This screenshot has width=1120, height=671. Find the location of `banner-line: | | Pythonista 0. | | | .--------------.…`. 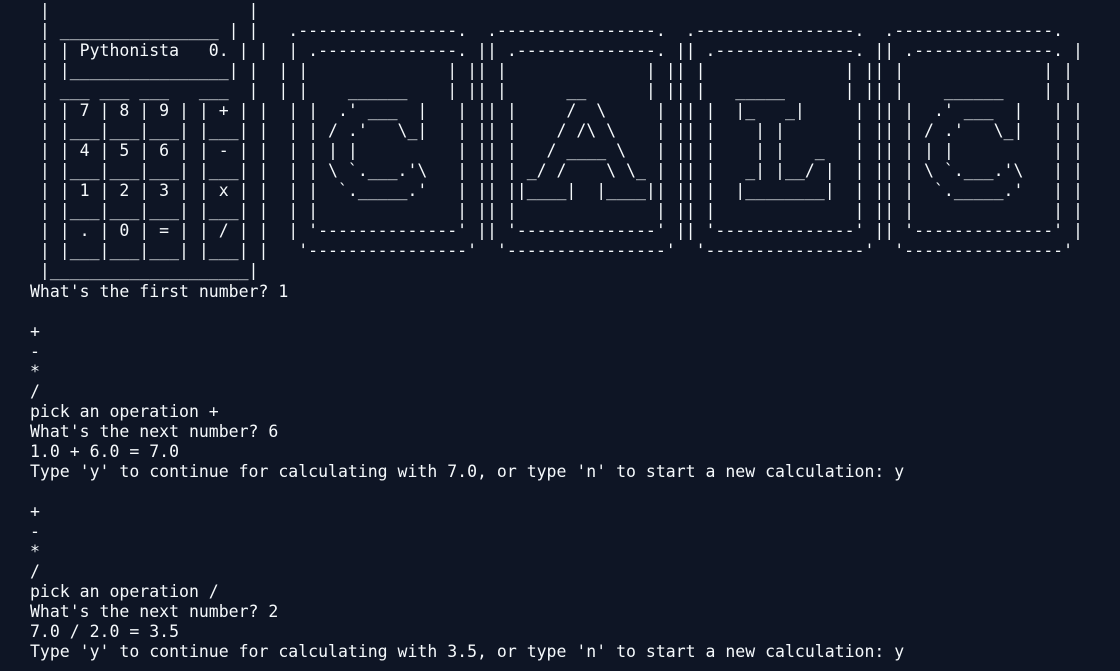

banner-line: | | Pythonista 0. | | | .--------------.… is located at coordinates (556, 50).